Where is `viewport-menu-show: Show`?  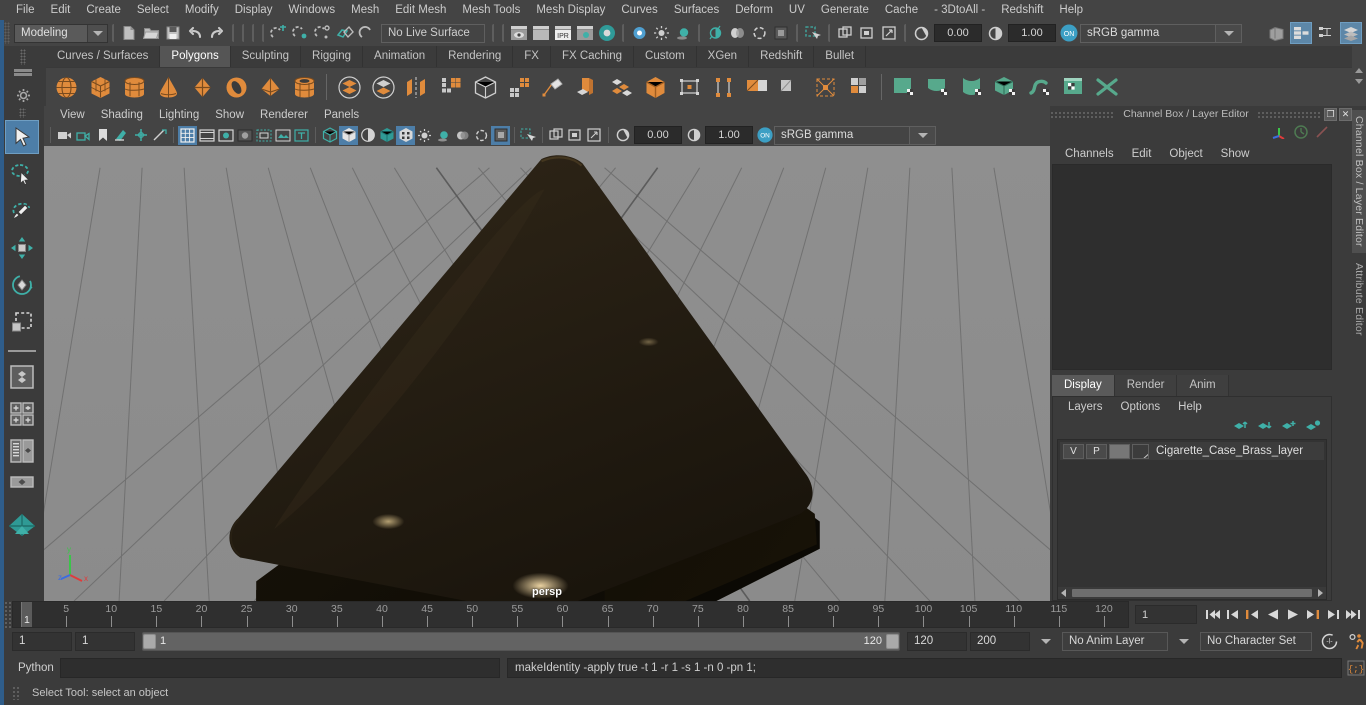 viewport-menu-show: Show is located at coordinates (229, 115).